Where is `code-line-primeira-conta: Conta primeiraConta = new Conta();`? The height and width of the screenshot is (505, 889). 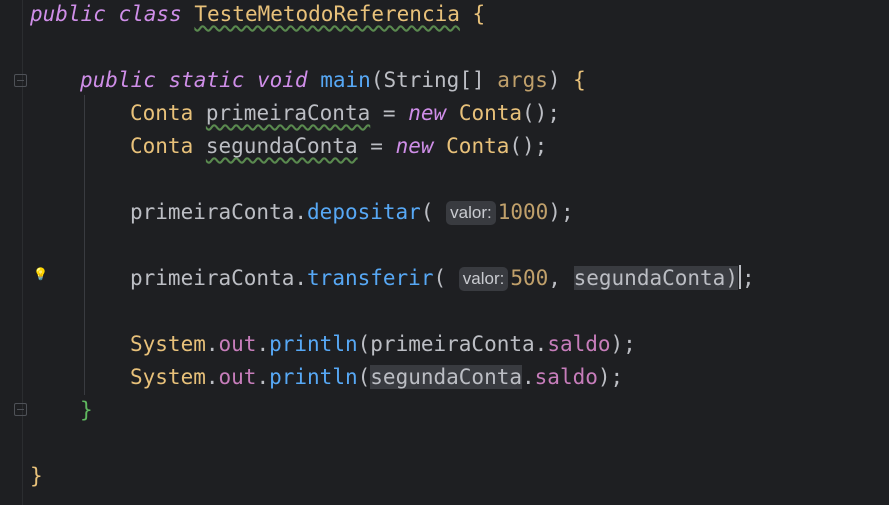
code-line-primeira-conta: Conta primeiraConta = new Conta(); is located at coordinates (345, 113).